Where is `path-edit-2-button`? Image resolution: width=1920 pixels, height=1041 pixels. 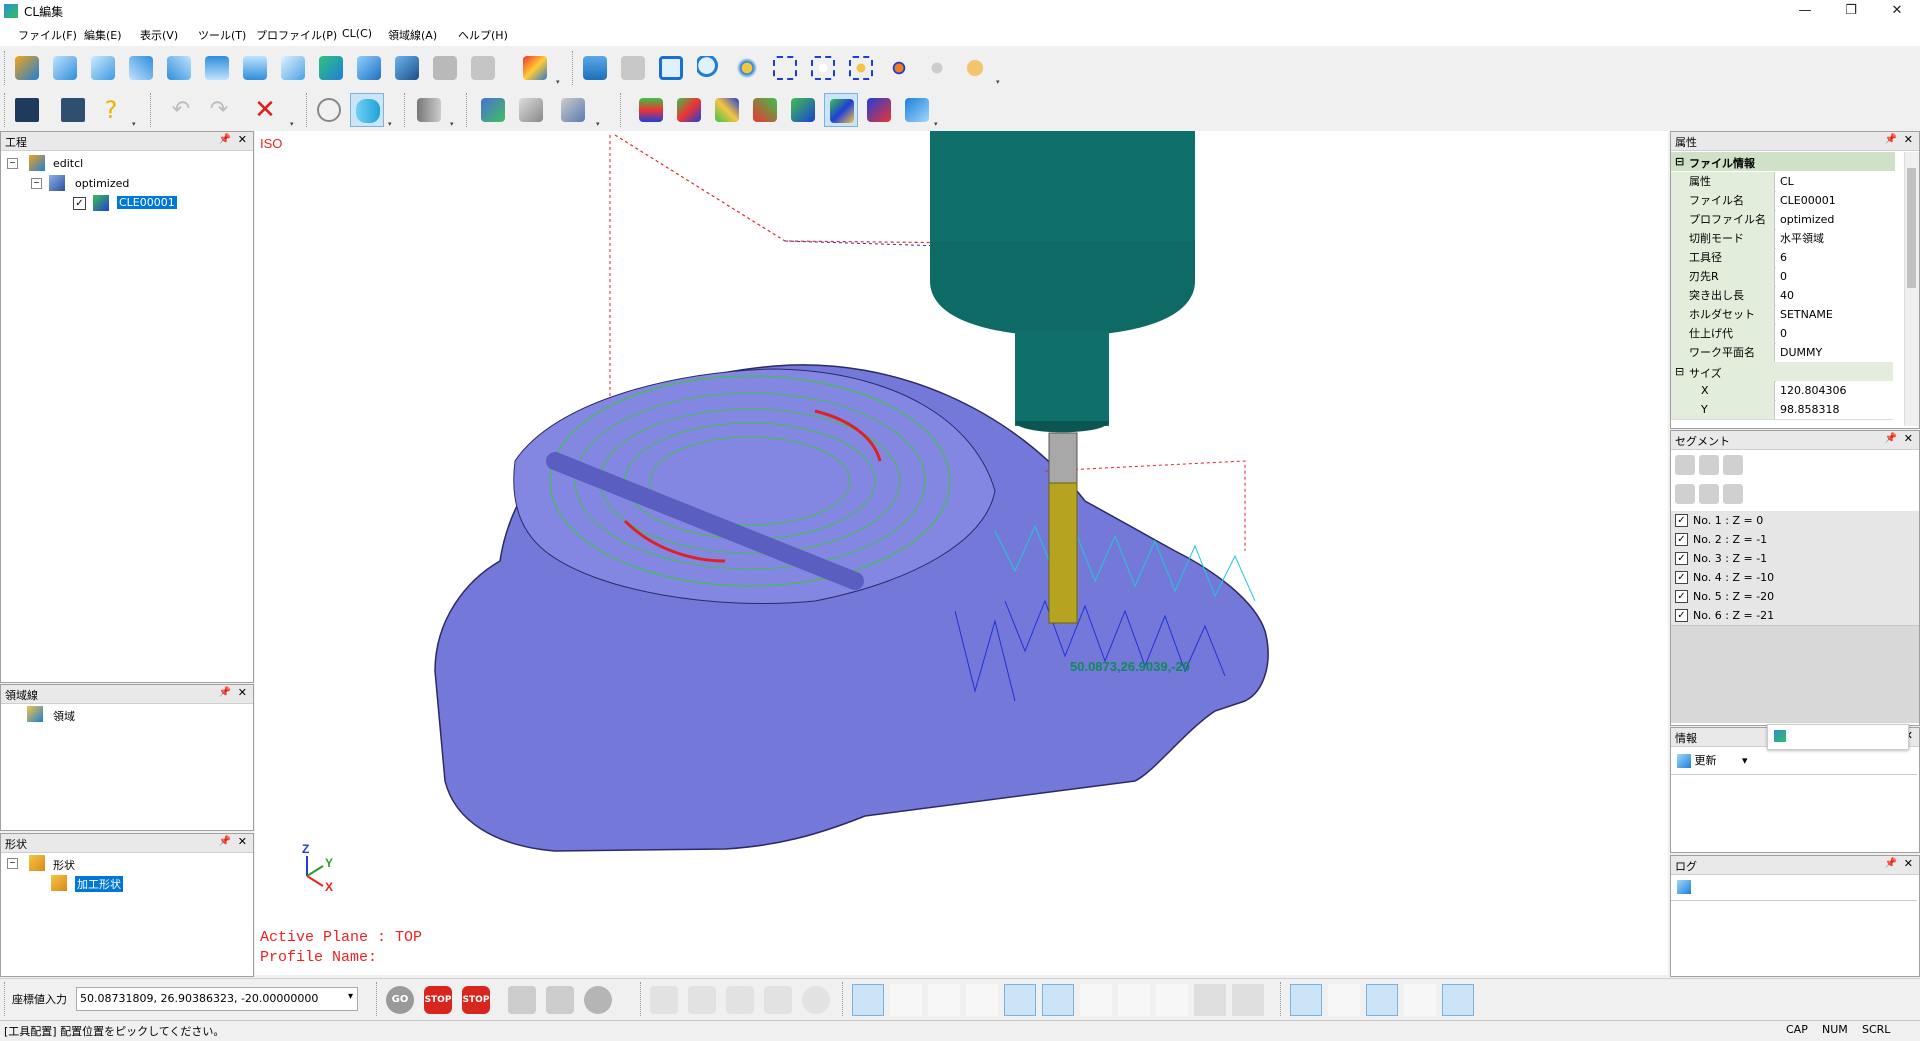 path-edit-2-button is located at coordinates (906, 1000).